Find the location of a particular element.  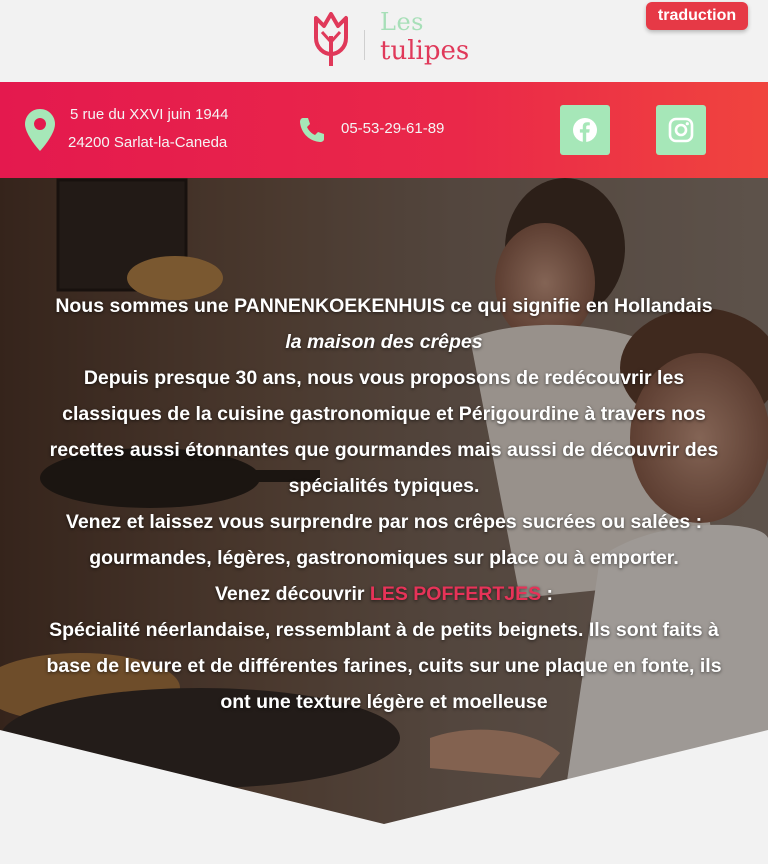

poffertjes-link: LES POFFERTJES is located at coordinates (455, 594).